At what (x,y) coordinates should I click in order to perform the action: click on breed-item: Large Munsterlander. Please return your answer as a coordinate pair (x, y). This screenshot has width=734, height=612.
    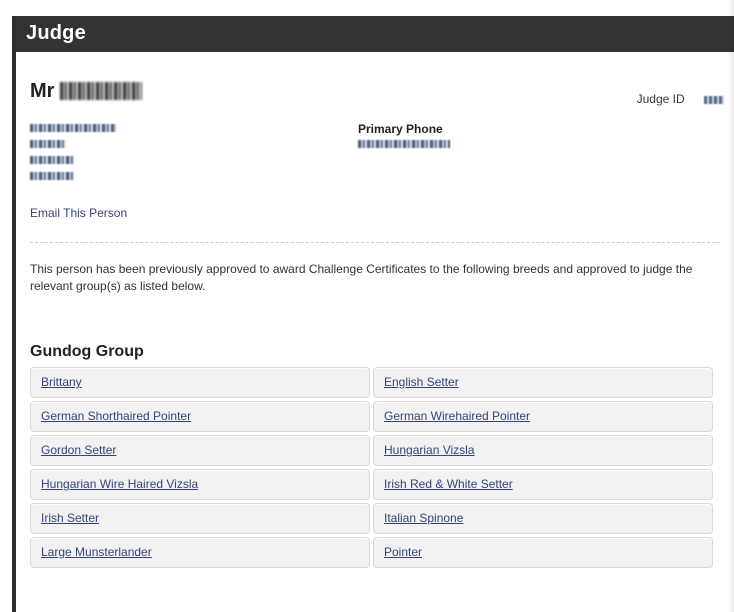
    Looking at the image, I should click on (200, 552).